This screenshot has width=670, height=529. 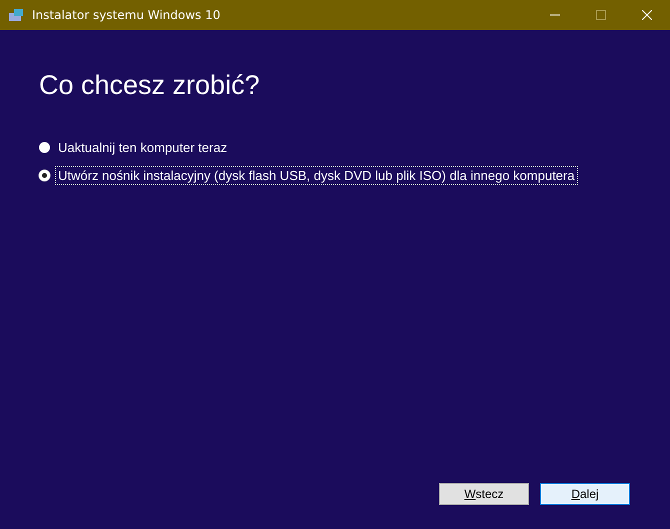 What do you see at coordinates (484, 494) in the screenshot?
I see `back-button: Wstecz` at bounding box center [484, 494].